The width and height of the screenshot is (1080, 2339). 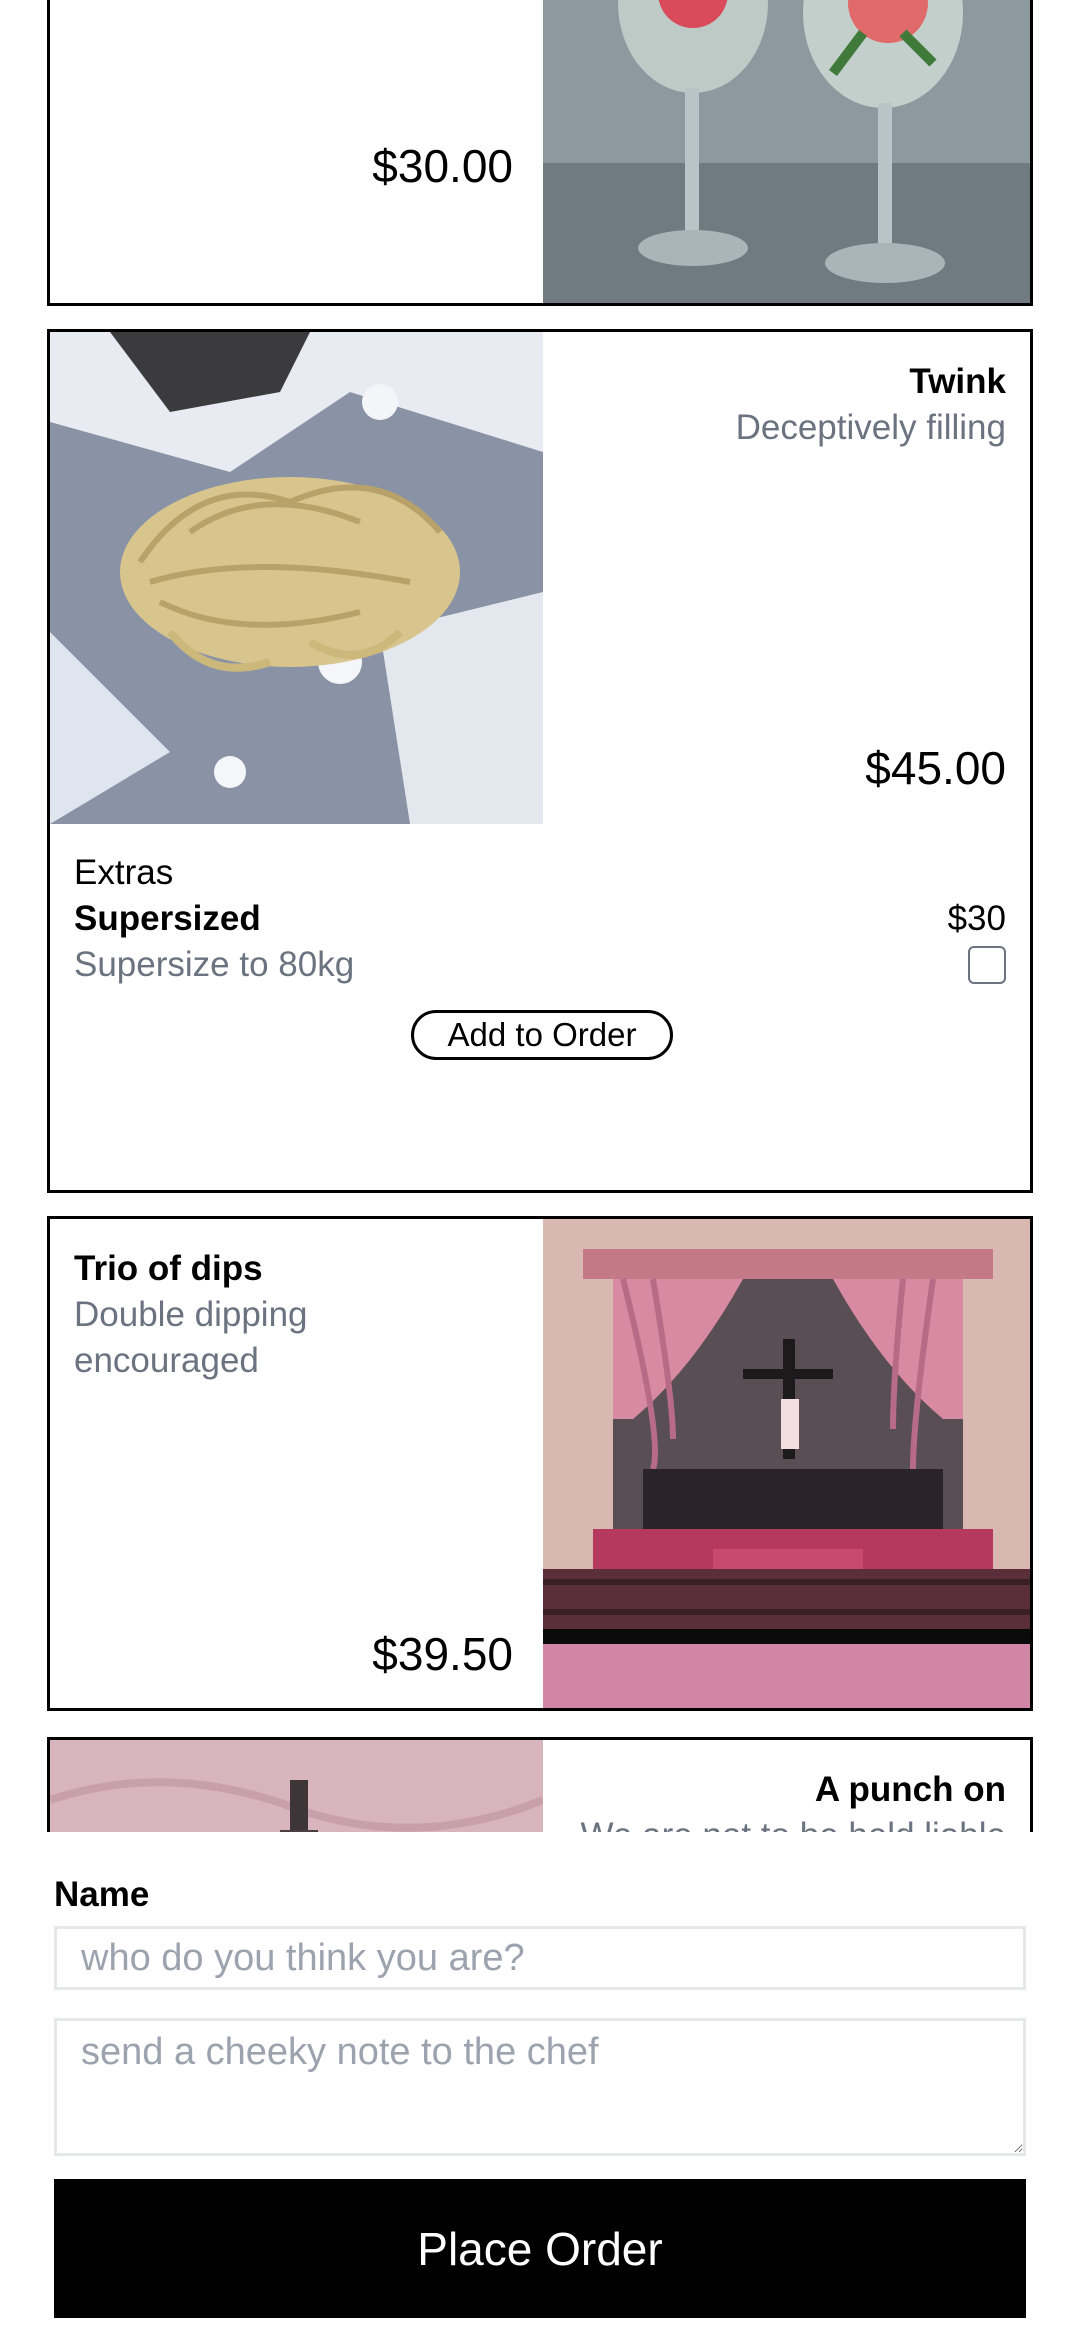 I want to click on chef-note-input, so click(x=540, y=2087).